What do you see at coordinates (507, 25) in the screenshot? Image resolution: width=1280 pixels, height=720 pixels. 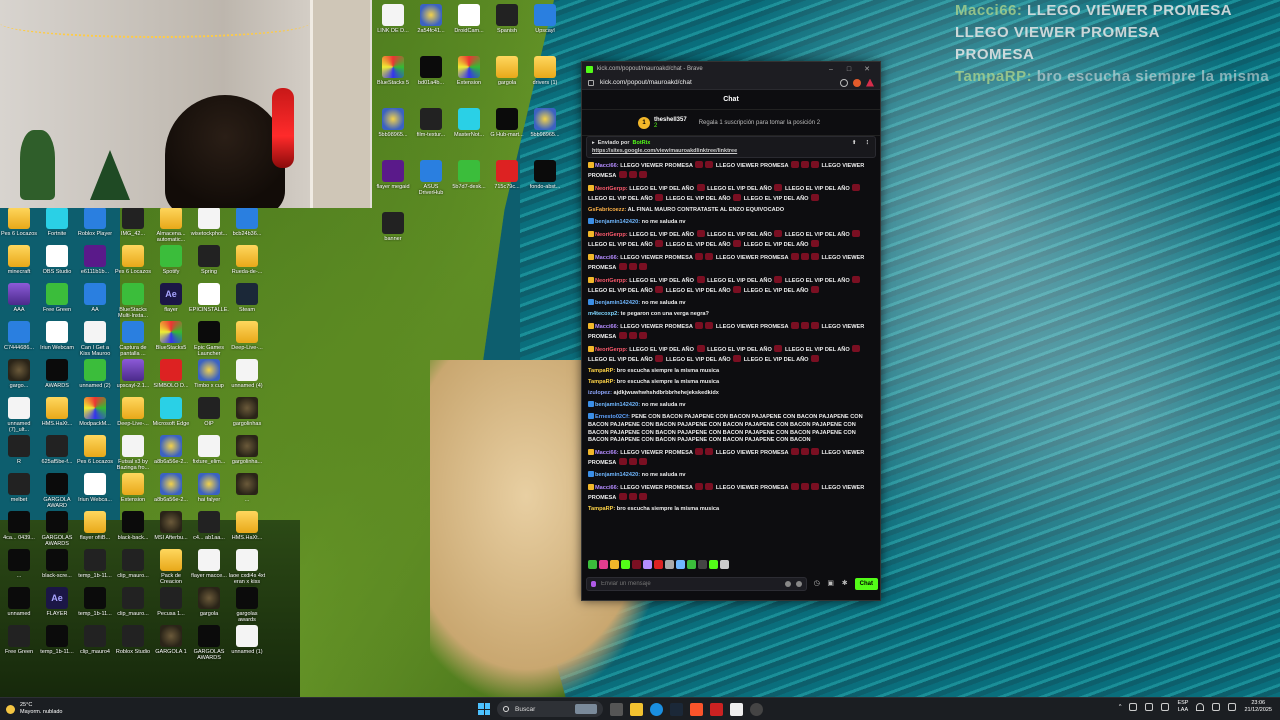 I see `desktop-icon: Spanish` at bounding box center [507, 25].